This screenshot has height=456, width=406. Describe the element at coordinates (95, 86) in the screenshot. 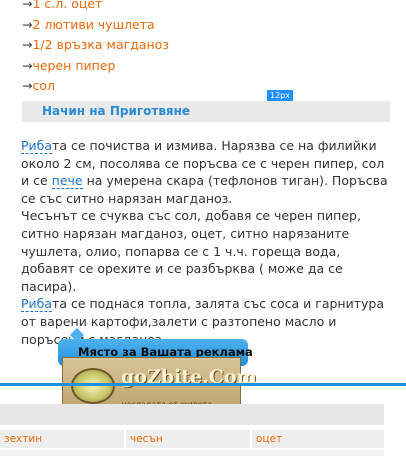

I see `ingredient-item: →сол` at that location.